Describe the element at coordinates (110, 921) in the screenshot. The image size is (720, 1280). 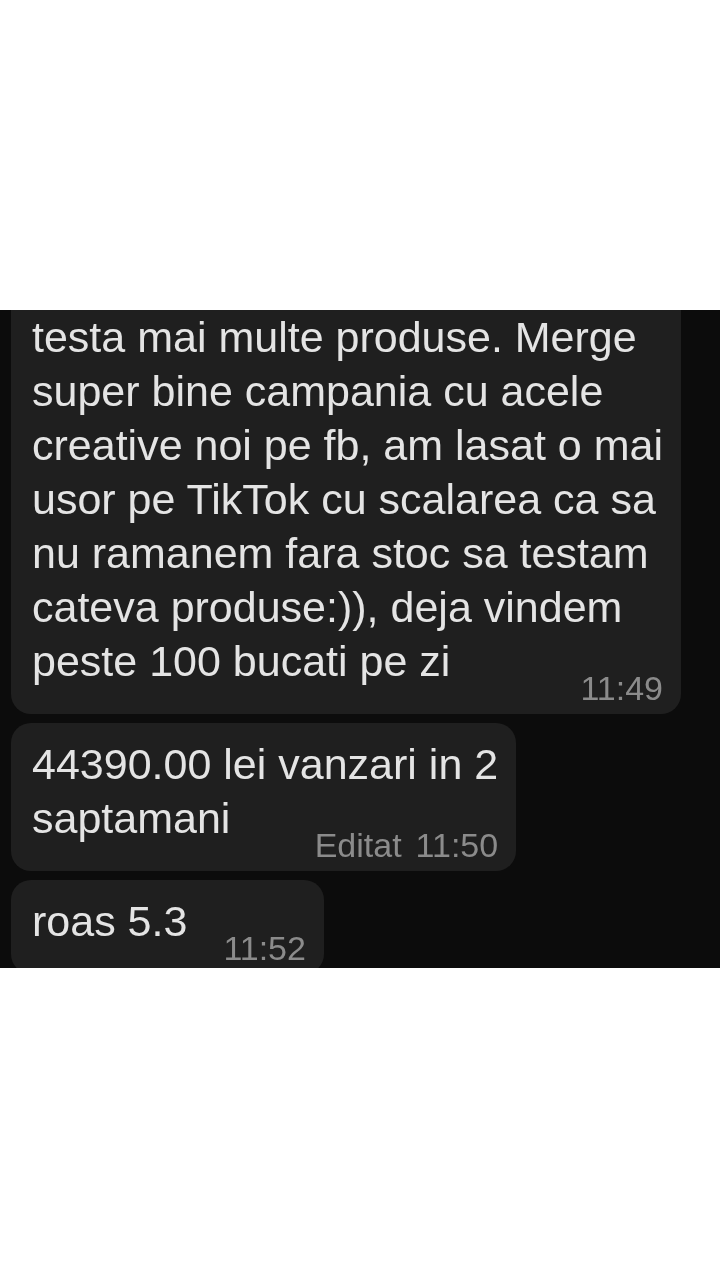
I see `message-text: roas 5.3` at that location.